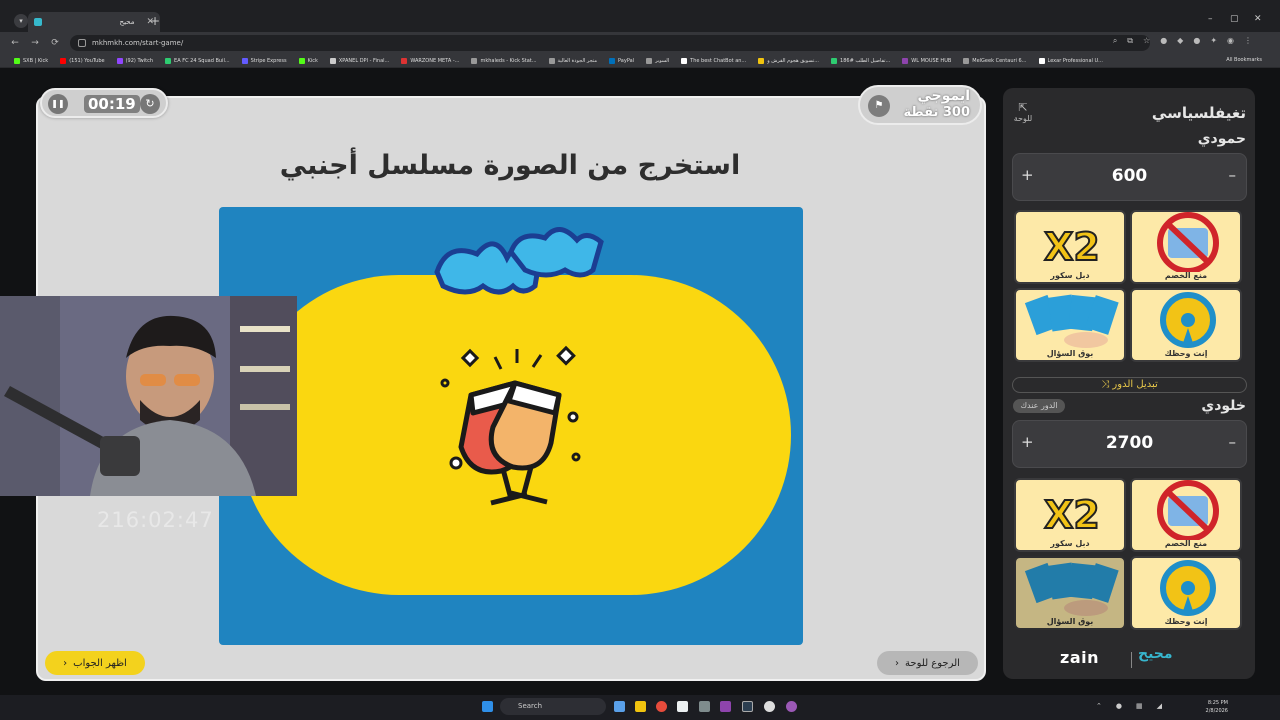 This screenshot has width=1280, height=720. I want to click on obs-icon, so click(769, 706).